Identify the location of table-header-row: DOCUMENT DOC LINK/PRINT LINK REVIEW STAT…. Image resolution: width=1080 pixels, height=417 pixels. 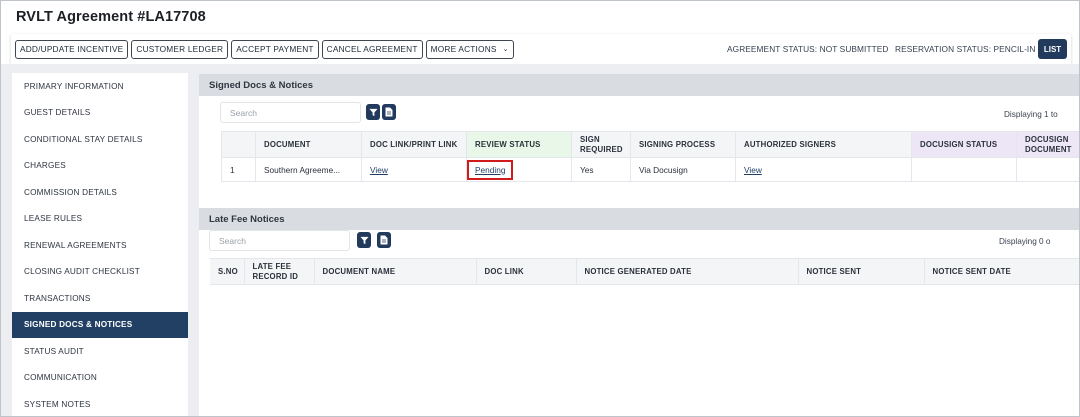
(650, 144).